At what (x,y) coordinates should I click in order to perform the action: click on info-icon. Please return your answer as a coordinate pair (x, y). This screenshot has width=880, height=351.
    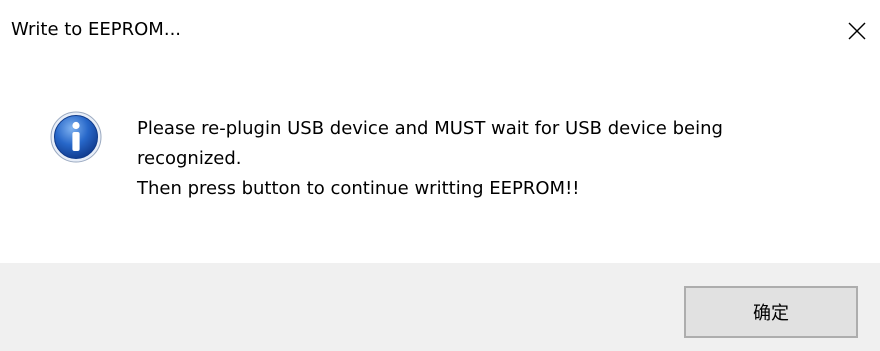
    Looking at the image, I should click on (76, 137).